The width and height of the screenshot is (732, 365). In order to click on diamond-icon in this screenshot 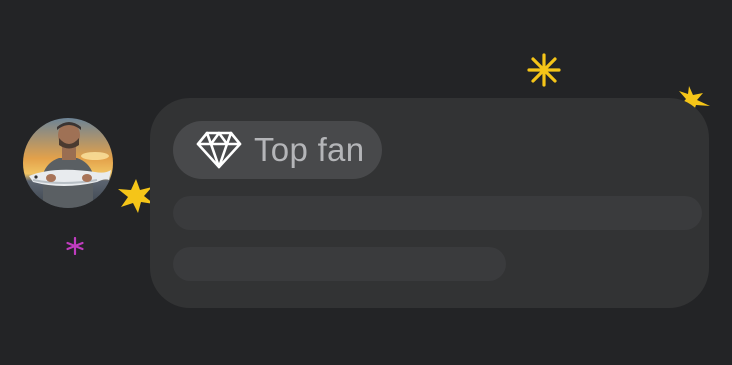, I will do `click(219, 150)`.